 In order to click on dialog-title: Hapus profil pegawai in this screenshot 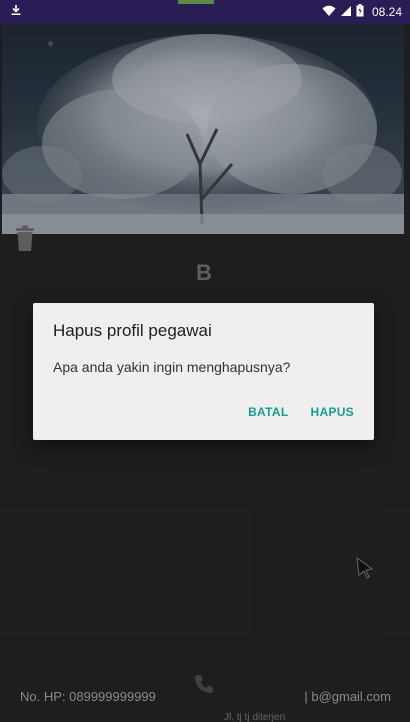, I will do `click(132, 330)`.